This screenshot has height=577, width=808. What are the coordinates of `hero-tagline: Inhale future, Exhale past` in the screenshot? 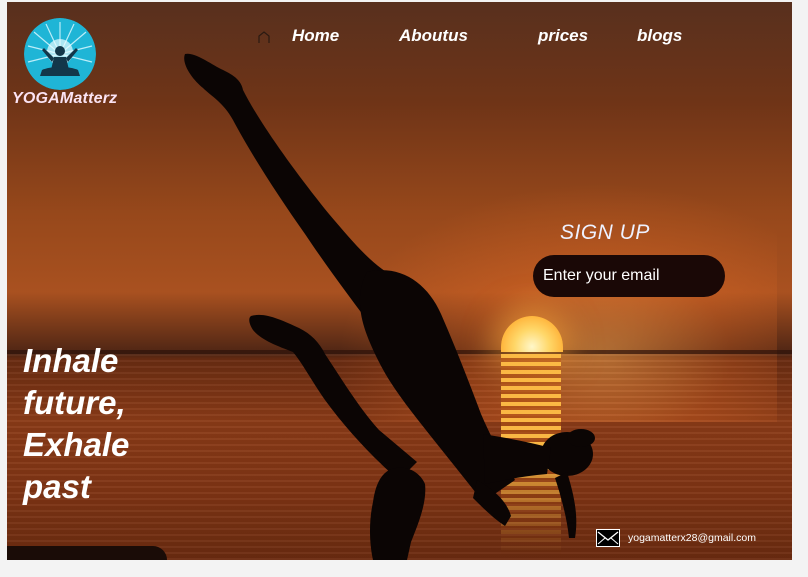 It's located at (103, 424).